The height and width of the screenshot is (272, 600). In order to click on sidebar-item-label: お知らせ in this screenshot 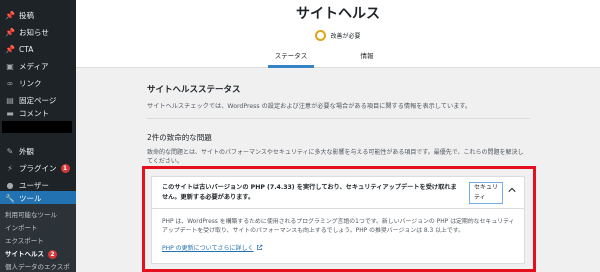, I will do `click(34, 32)`.